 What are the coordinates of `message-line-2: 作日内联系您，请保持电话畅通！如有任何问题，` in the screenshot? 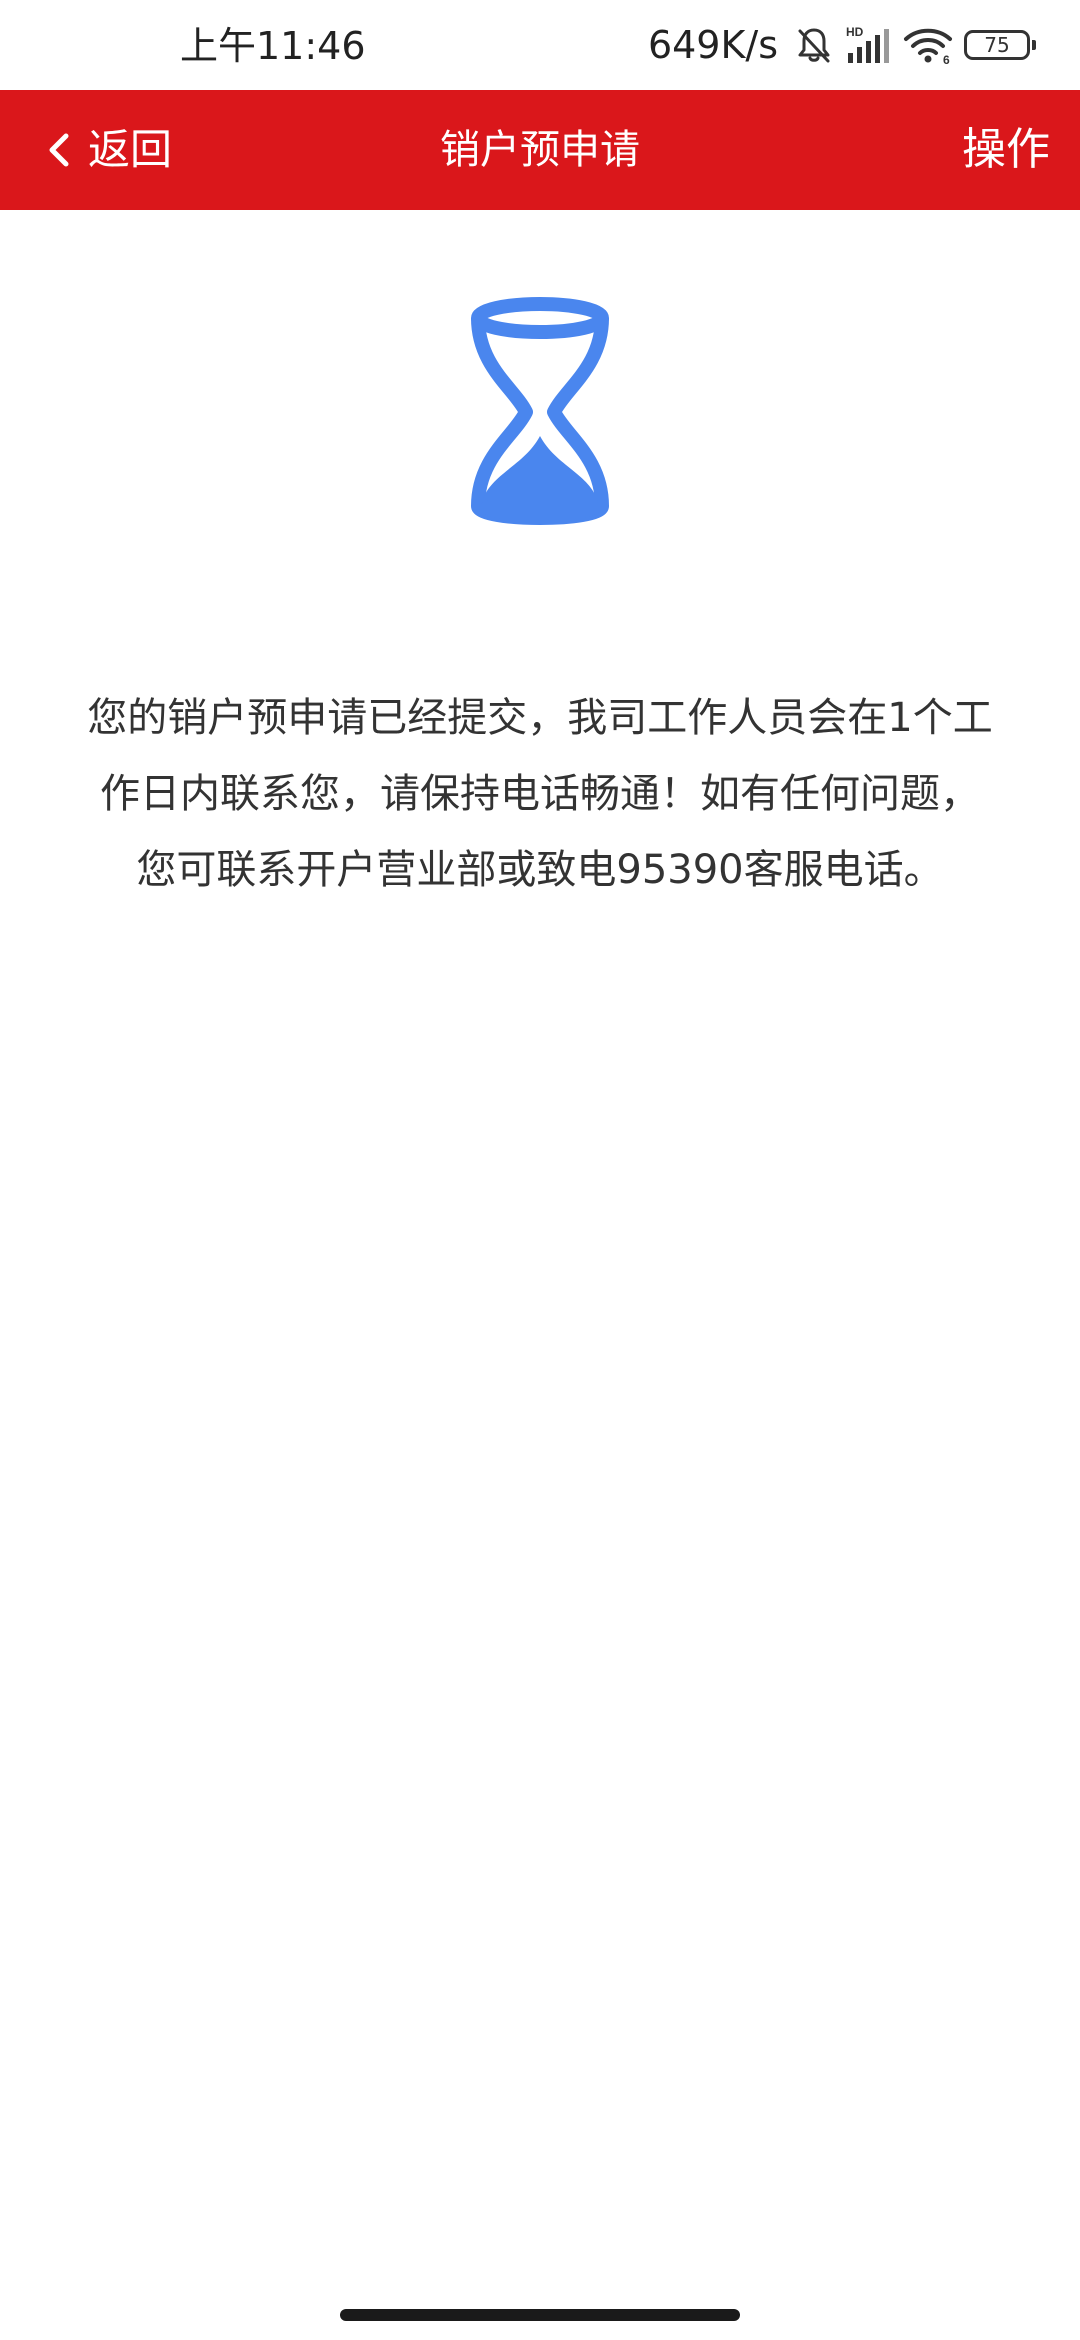 It's located at (540, 794).